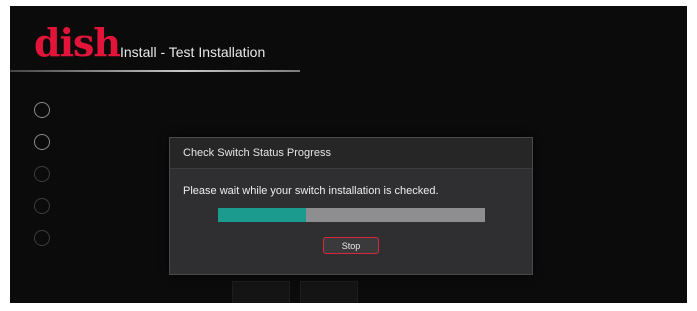 This screenshot has width=697, height=311. I want to click on dialog-header: Check Switch Status Progress, so click(351, 153).